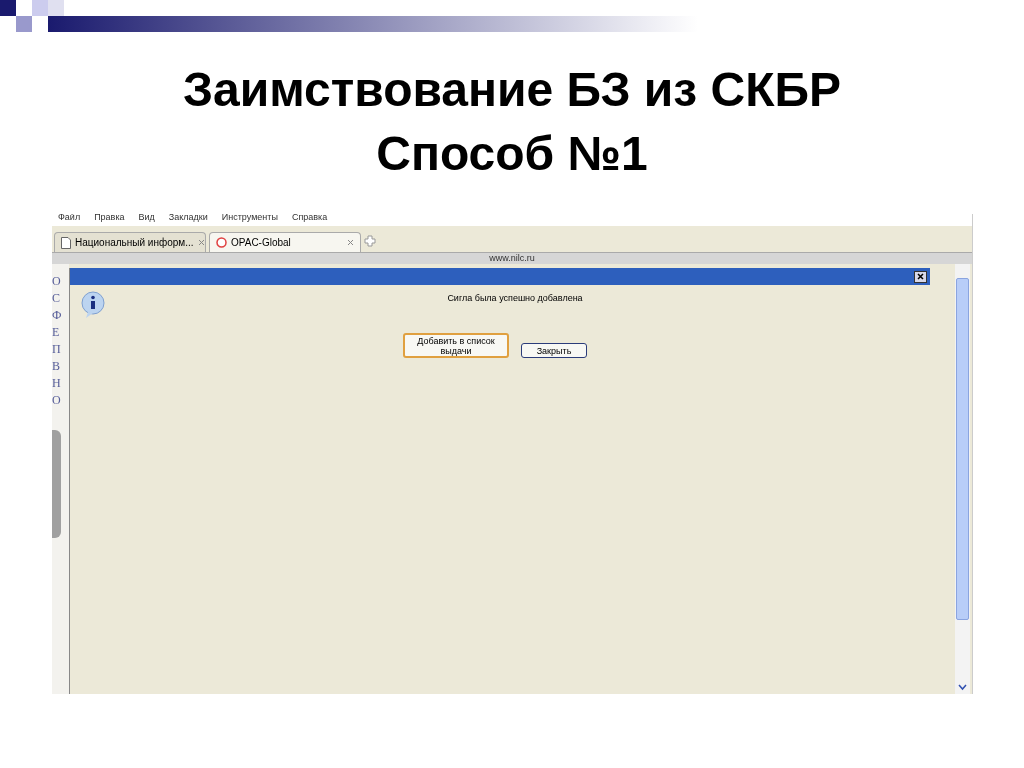 This screenshot has width=1024, height=768. What do you see at coordinates (188, 220) in the screenshot?
I see `menu-item: Закладки` at bounding box center [188, 220].